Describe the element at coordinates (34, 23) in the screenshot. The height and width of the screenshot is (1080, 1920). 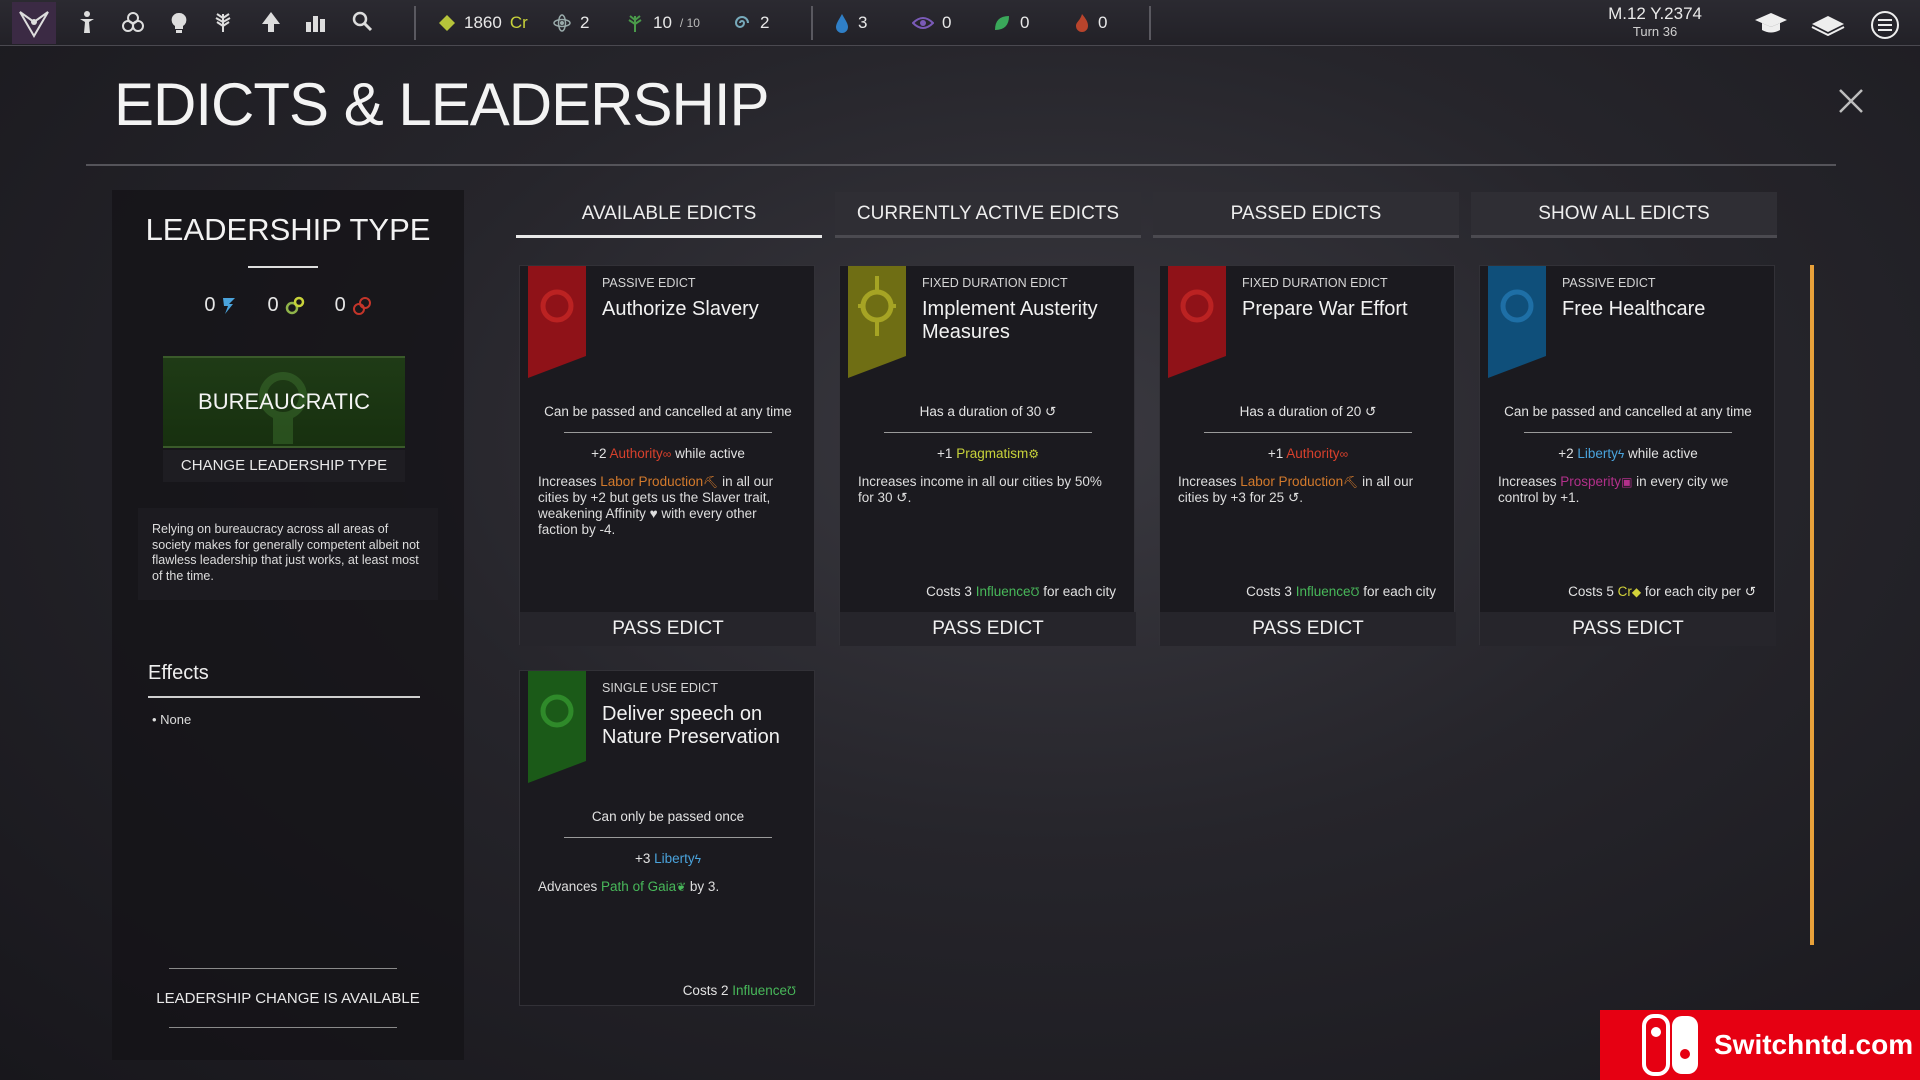
I see `faction-logo-icon` at that location.